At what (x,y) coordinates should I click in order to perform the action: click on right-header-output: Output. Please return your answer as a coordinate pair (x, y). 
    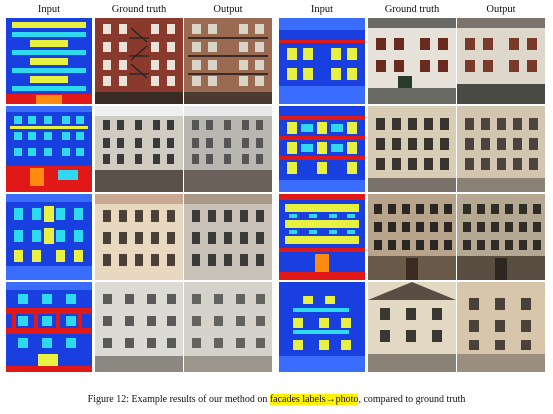
    Looking at the image, I should click on (501, 9).